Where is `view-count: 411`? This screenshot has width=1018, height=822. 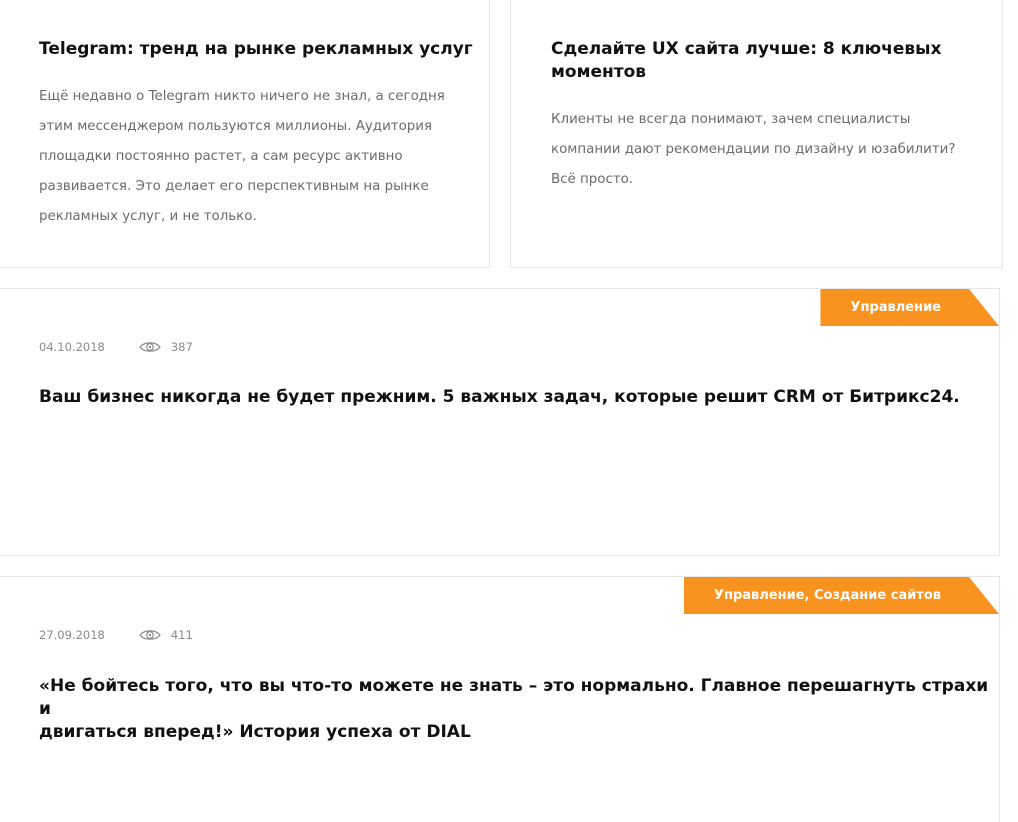
view-count: 411 is located at coordinates (181, 635).